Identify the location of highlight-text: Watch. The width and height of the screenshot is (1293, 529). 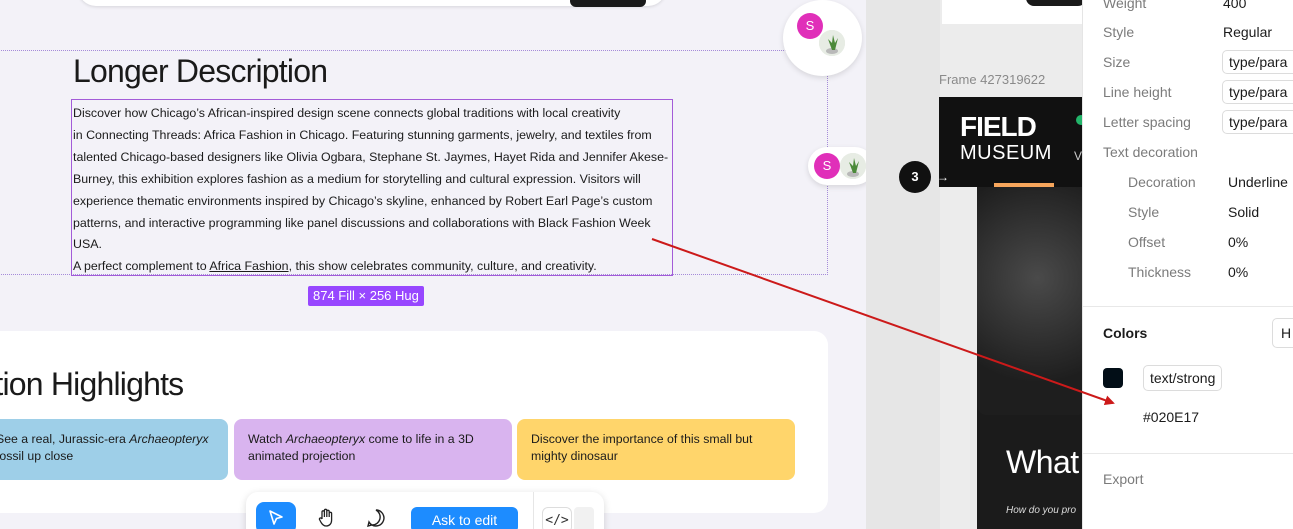
(267, 439).